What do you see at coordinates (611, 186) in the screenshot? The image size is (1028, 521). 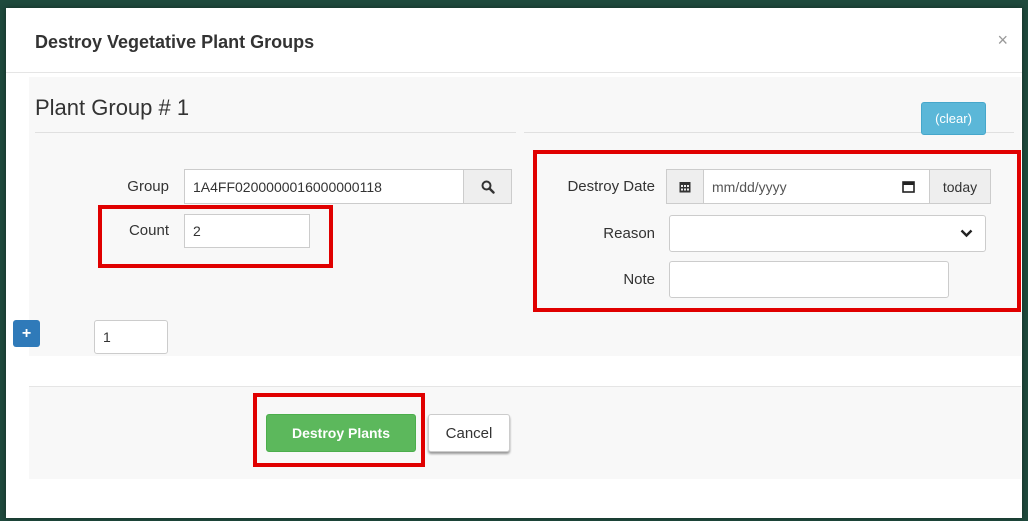 I see `destroy-date-label: Destroy Date` at bounding box center [611, 186].